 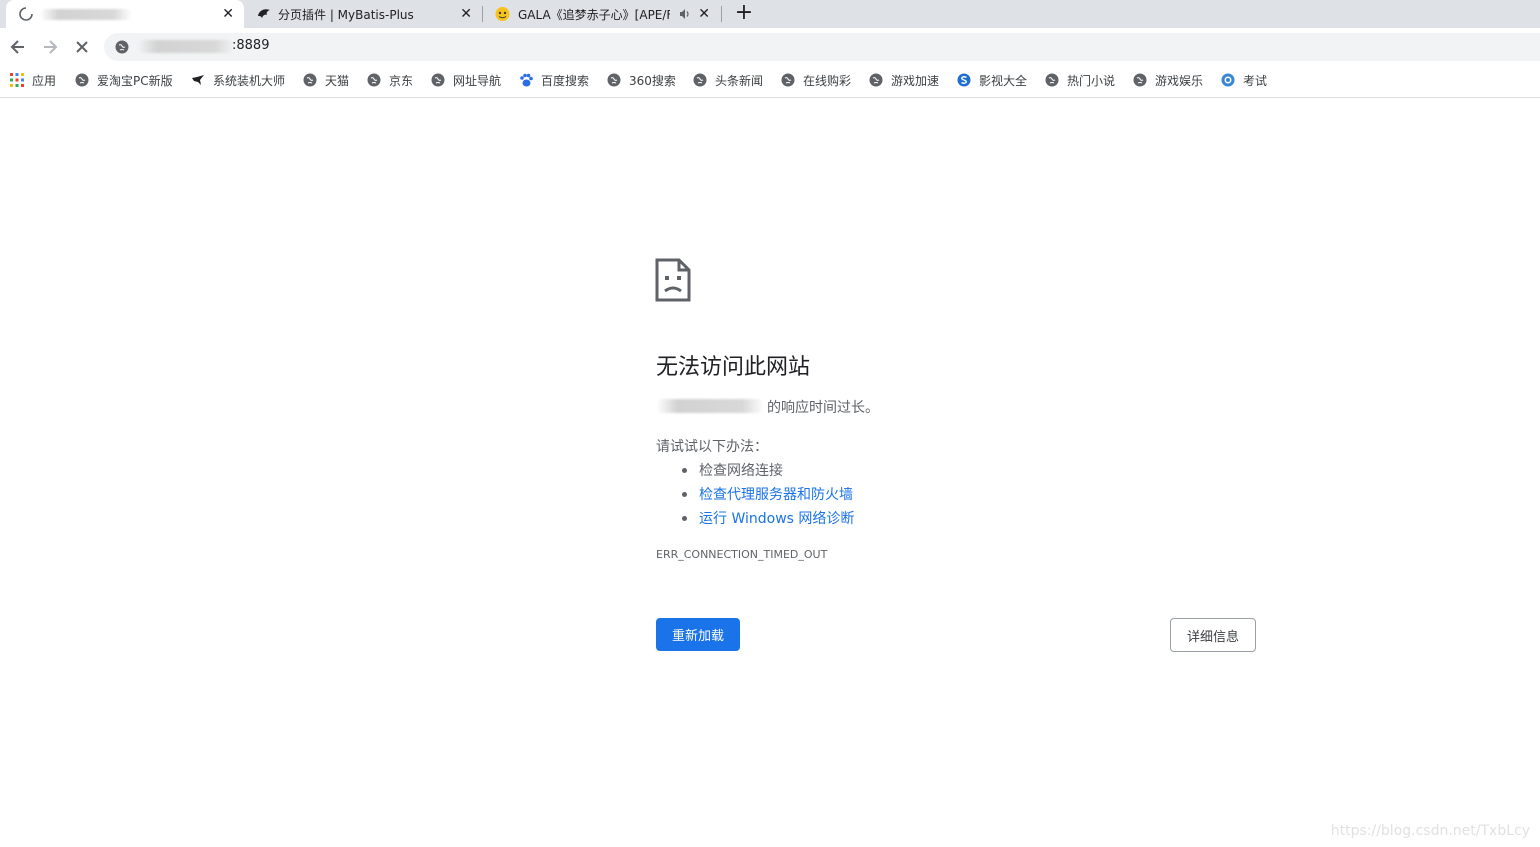 I want to click on suggestion-item: 运行 Windows 网络诊断, so click(x=755, y=518).